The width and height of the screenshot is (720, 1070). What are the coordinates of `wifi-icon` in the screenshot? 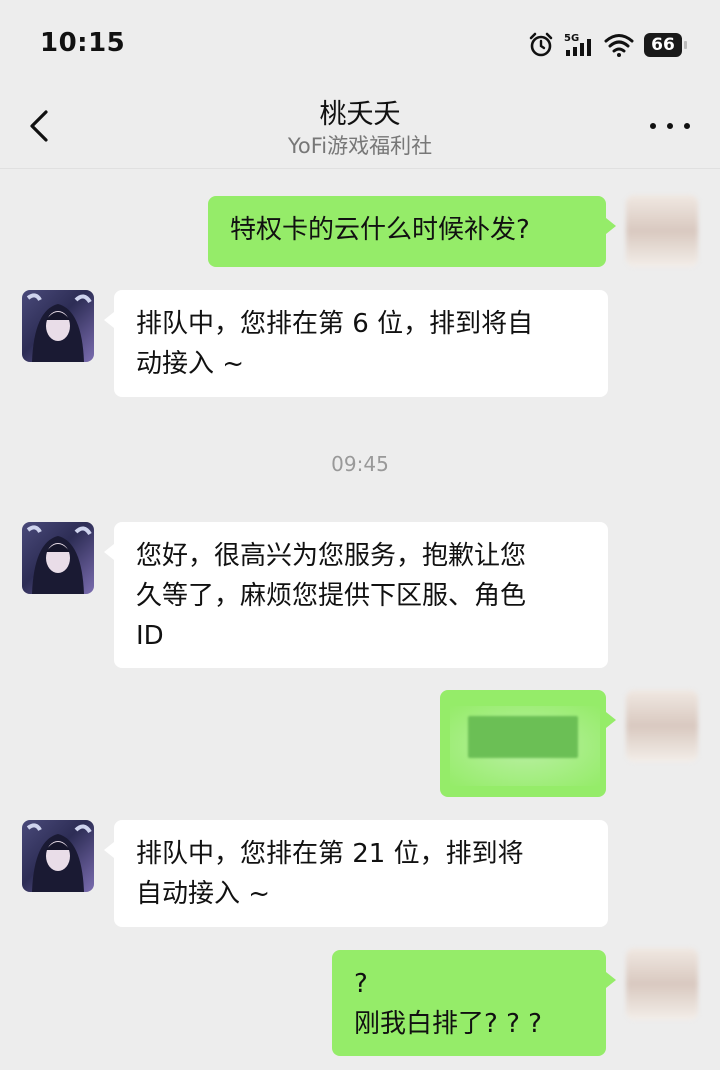 It's located at (619, 45).